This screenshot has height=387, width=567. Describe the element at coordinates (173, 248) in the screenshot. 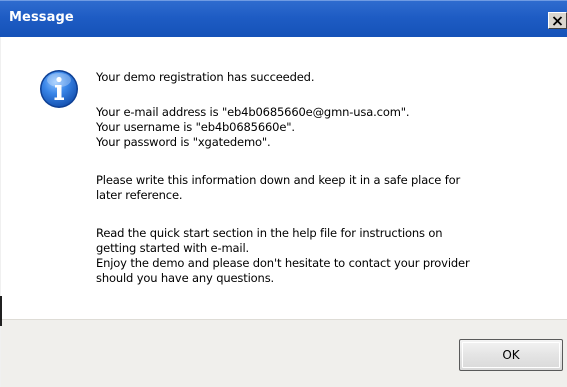

I see `message-line: getting started with e-mail.` at that location.